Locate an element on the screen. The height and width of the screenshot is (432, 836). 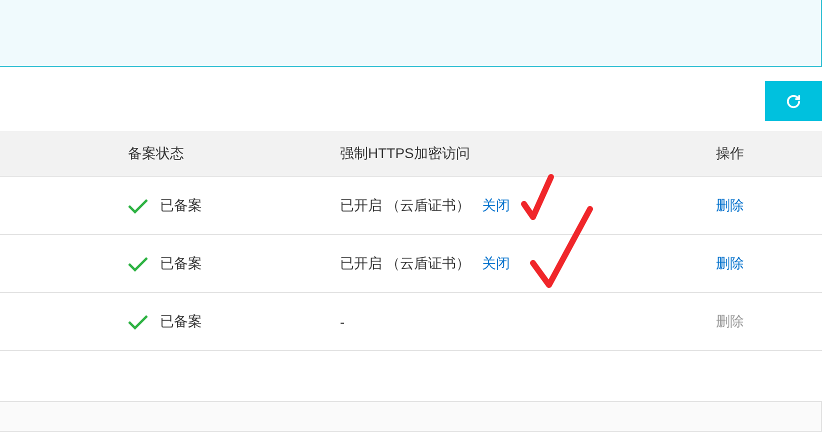
refresh-button is located at coordinates (793, 101).